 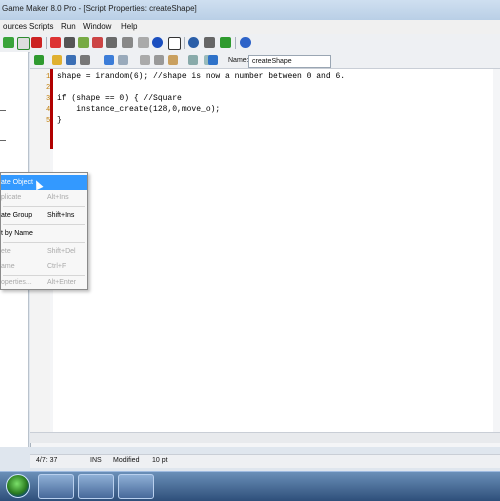 What do you see at coordinates (238, 60) in the screenshot?
I see `name-label: Name:` at bounding box center [238, 60].